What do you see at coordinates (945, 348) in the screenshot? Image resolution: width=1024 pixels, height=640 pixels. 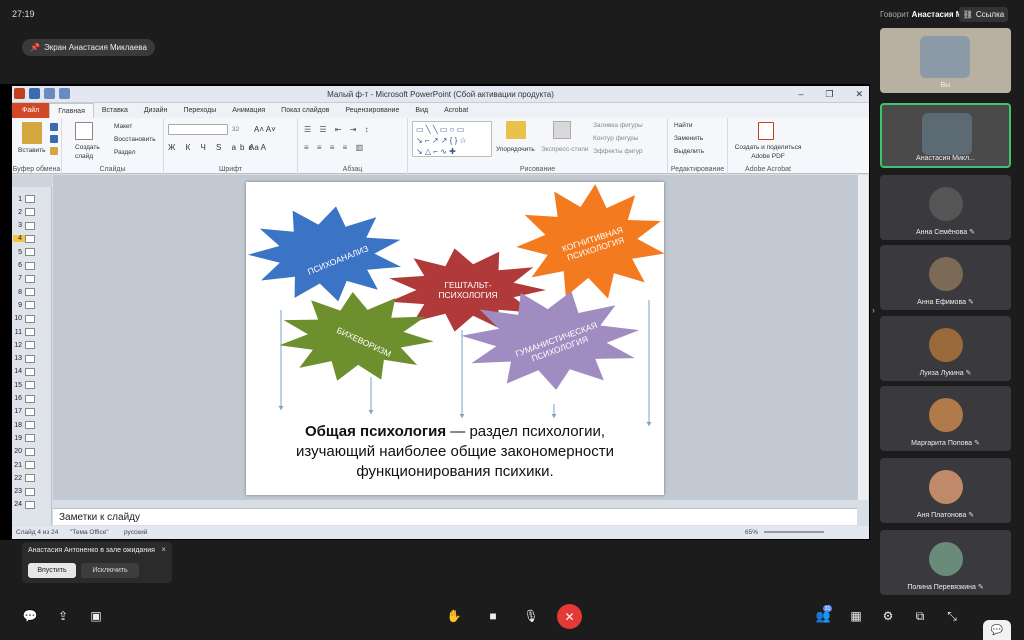 I see `participant-tile: Луиза Лукина ✎` at bounding box center [945, 348].